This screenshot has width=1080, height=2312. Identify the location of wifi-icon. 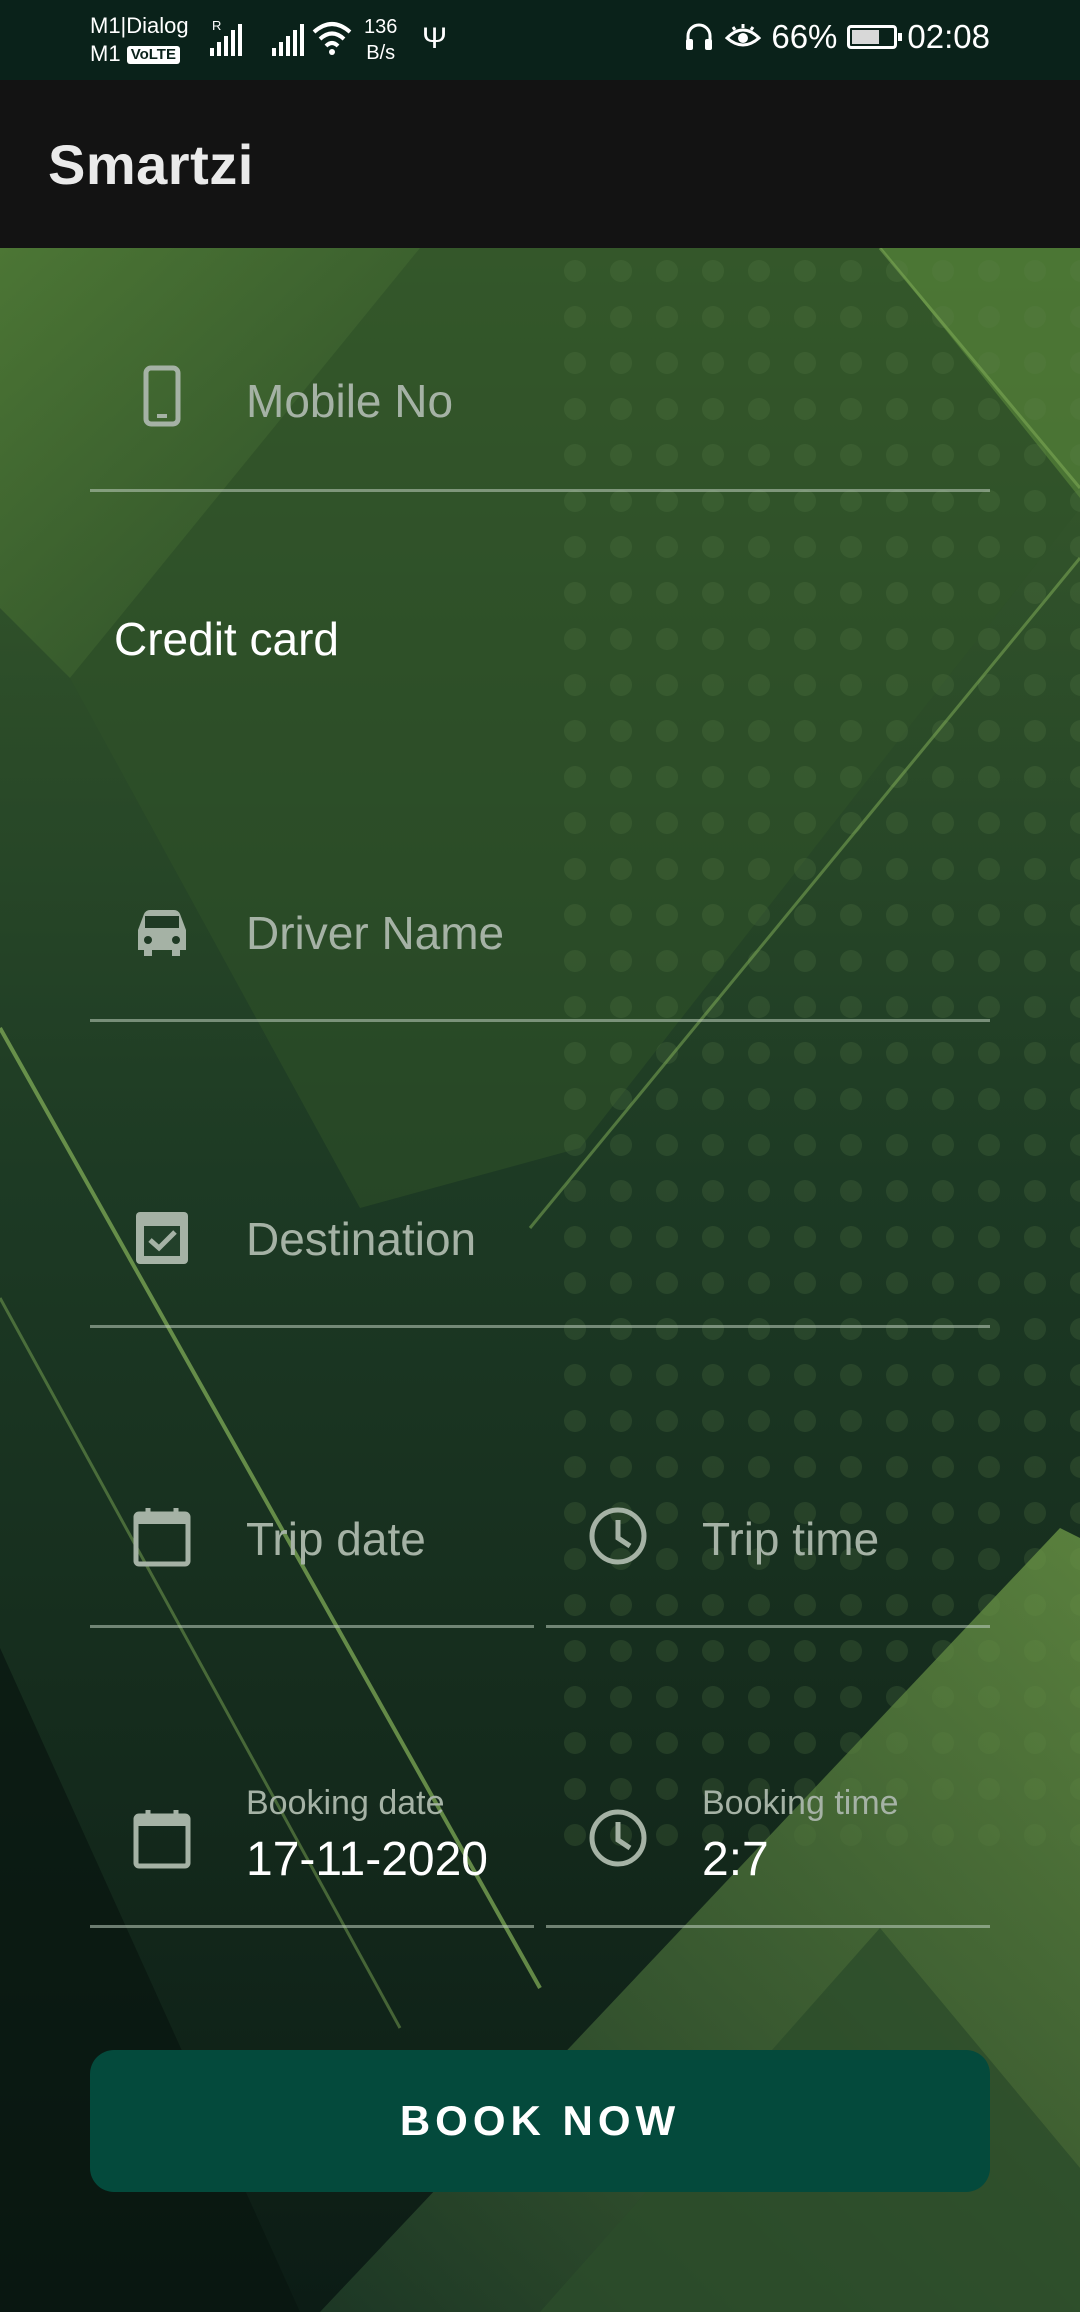
(332, 38).